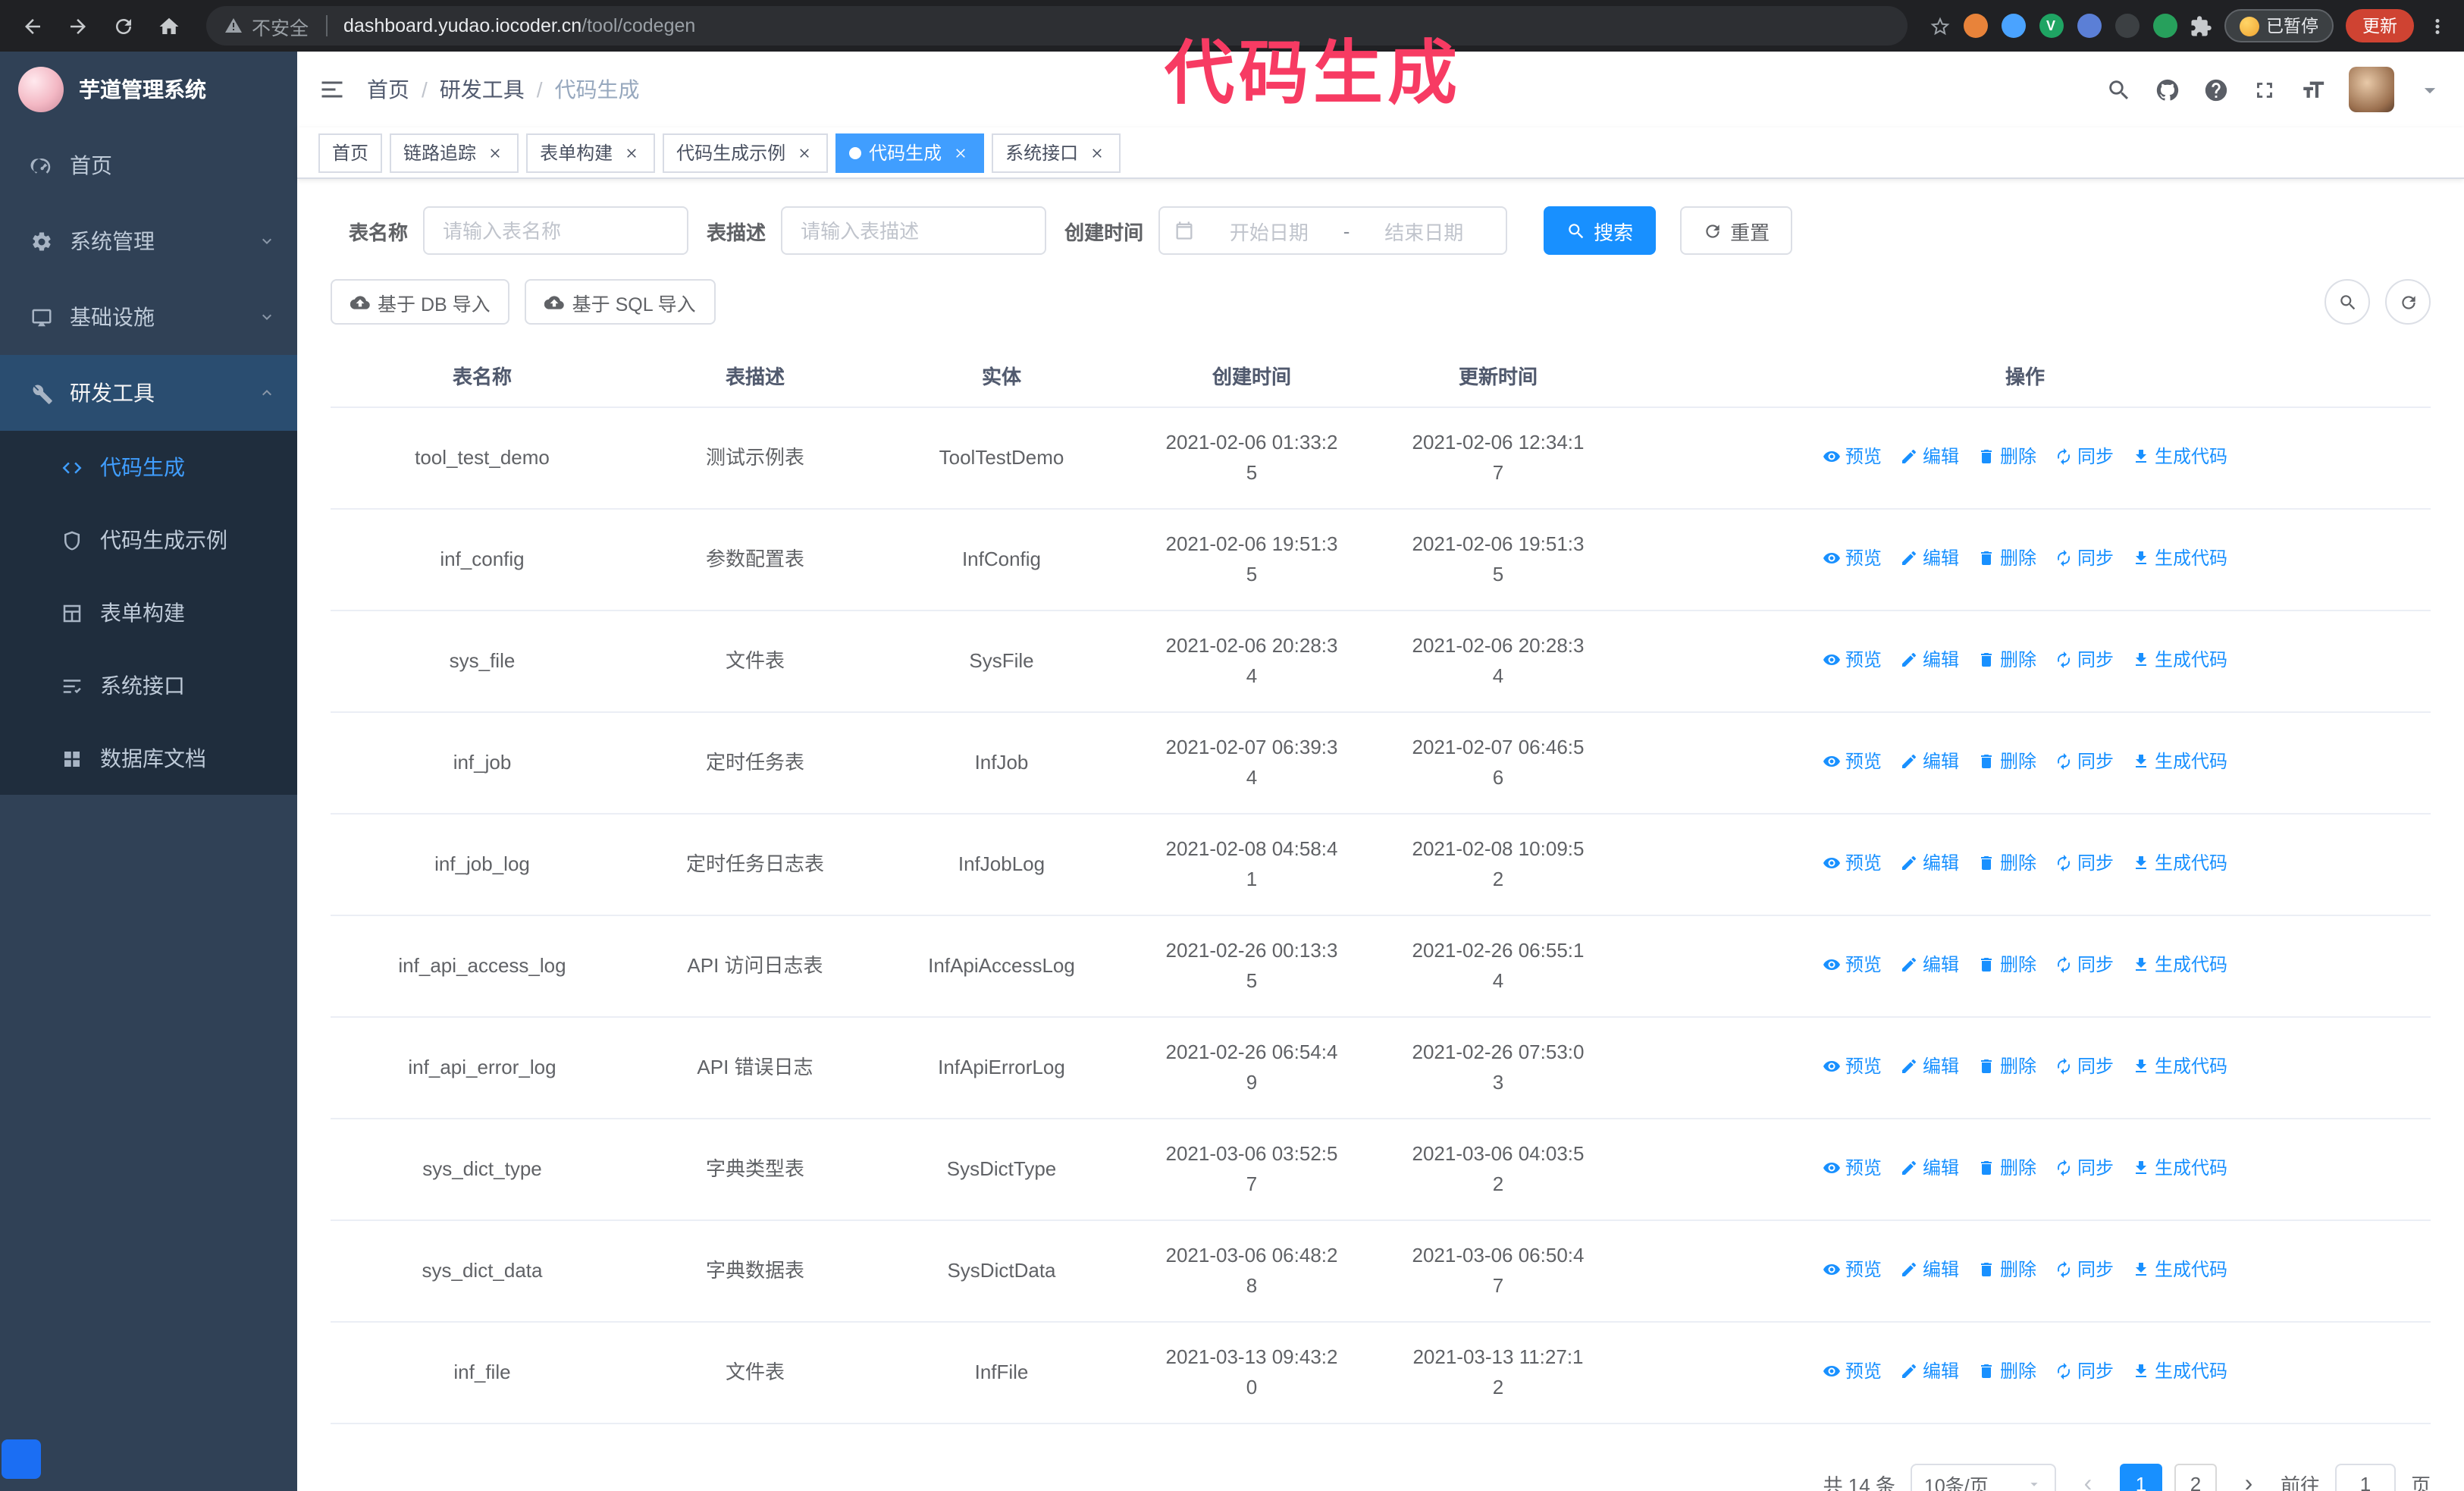 This screenshot has width=2464, height=1491. Describe the element at coordinates (148, 540) in the screenshot. I see `sidebar-item-codegen-example: 代码生成示例` at that location.